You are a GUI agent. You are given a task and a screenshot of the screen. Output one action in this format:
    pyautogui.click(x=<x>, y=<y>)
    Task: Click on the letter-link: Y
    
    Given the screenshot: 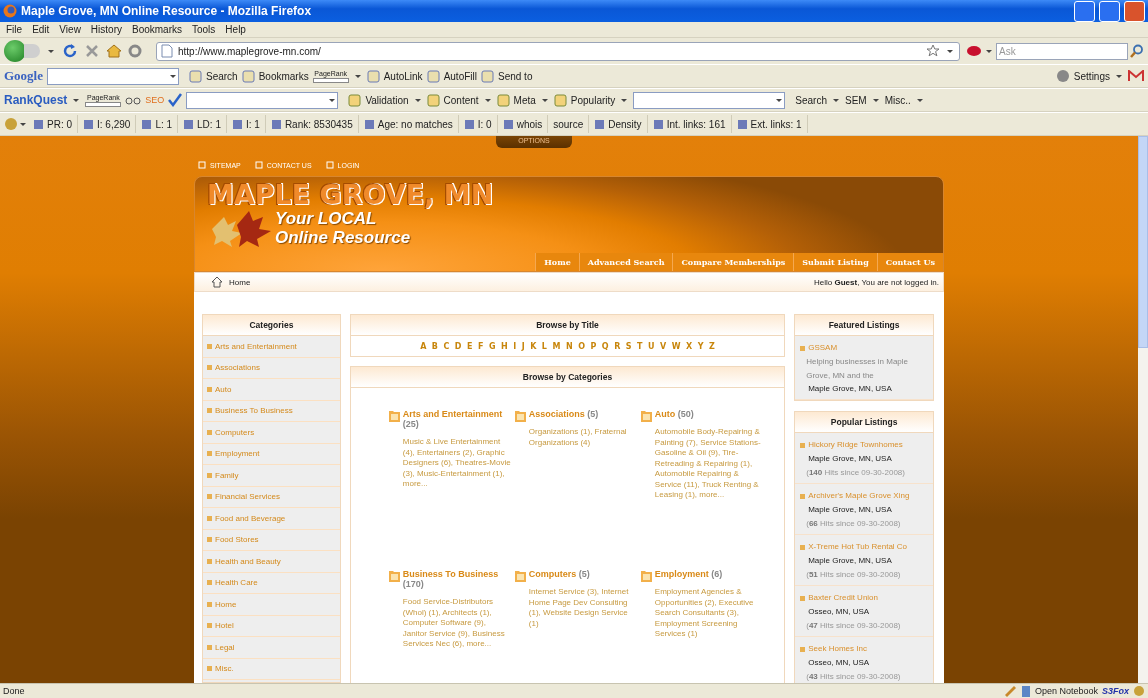 What is the action you would take?
    pyautogui.click(x=700, y=346)
    